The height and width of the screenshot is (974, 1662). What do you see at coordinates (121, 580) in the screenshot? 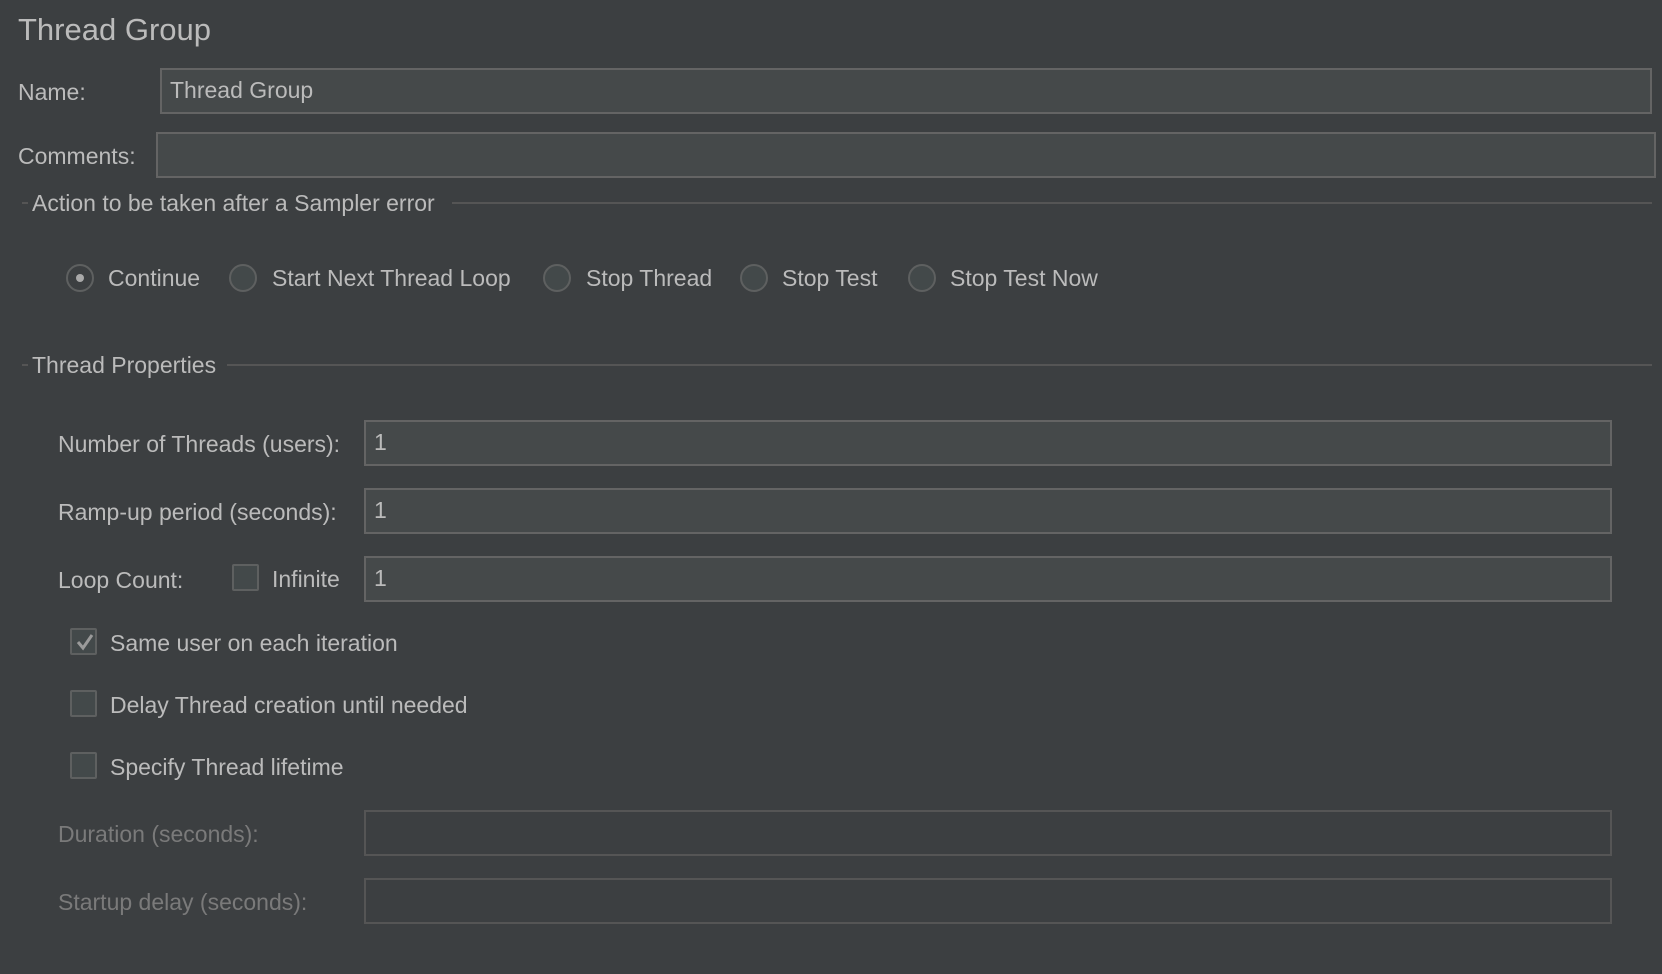
I see `loop-count-label: Loop Count:` at bounding box center [121, 580].